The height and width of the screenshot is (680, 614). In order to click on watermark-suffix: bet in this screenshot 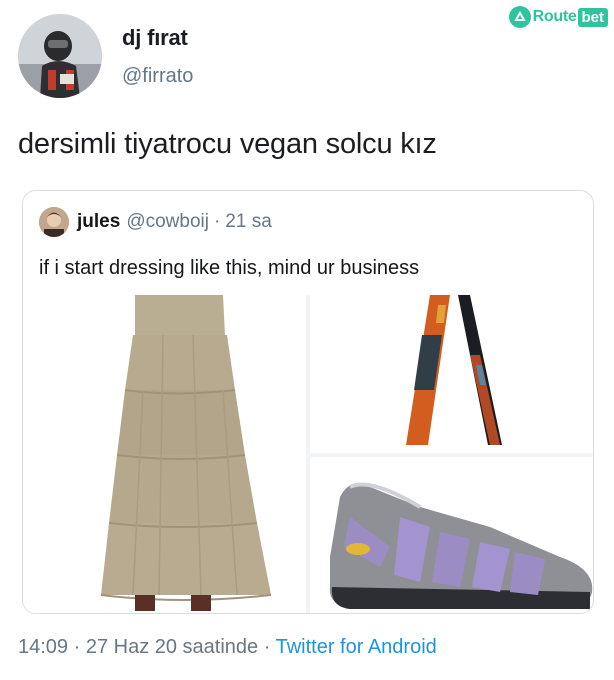, I will do `click(592, 17)`.